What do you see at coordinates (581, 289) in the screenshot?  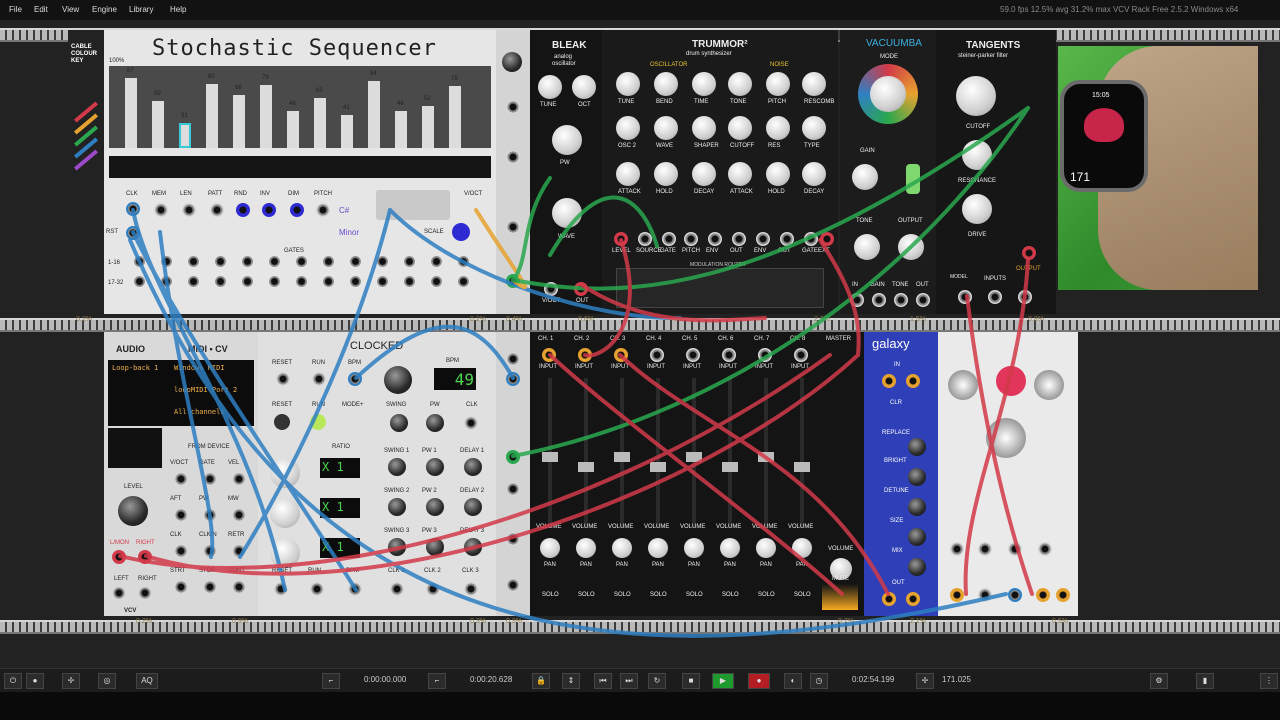 I see `audio-output-jack` at bounding box center [581, 289].